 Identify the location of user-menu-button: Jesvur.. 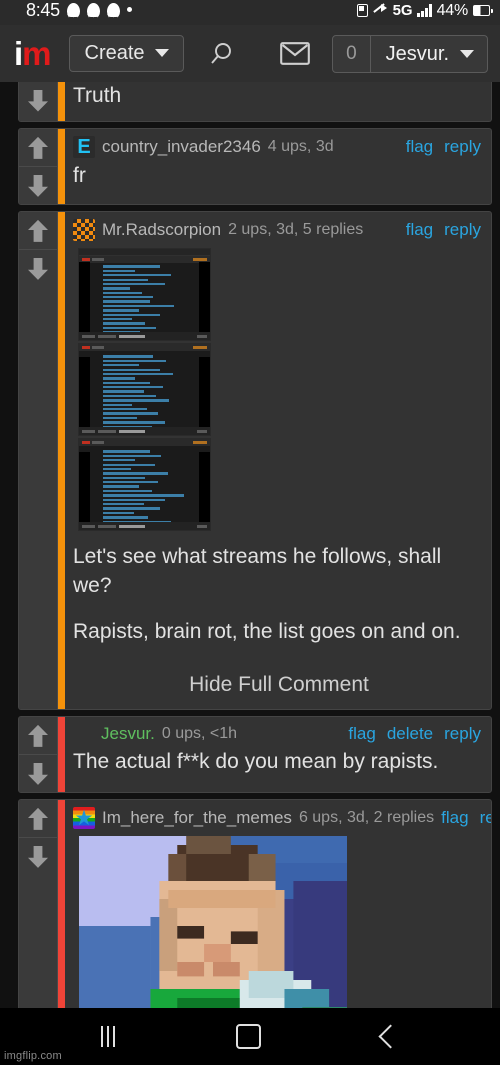
(429, 54).